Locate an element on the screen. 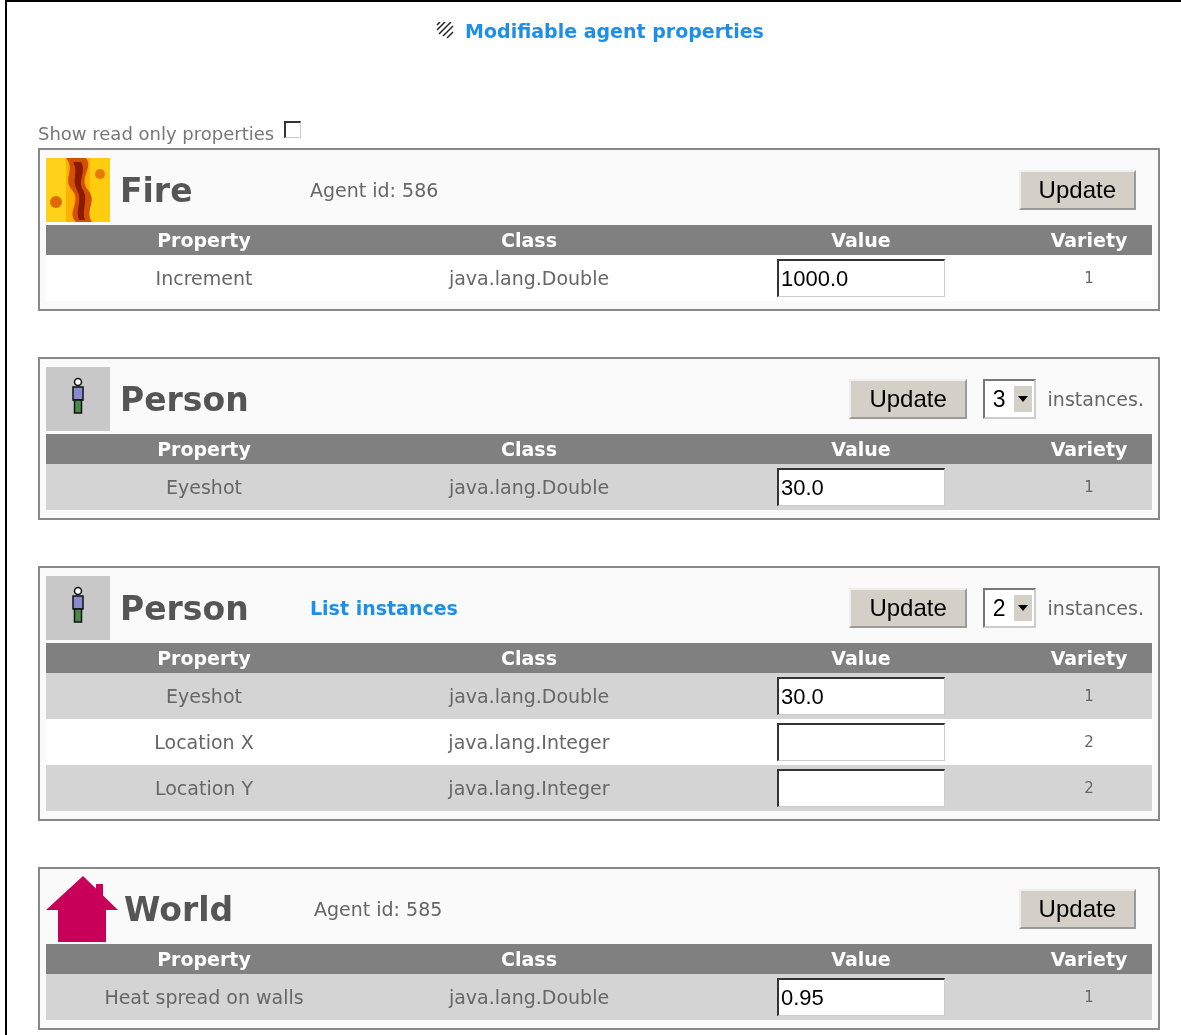 The image size is (1181, 1035). instances-select: 2 is located at coordinates (1009, 608).